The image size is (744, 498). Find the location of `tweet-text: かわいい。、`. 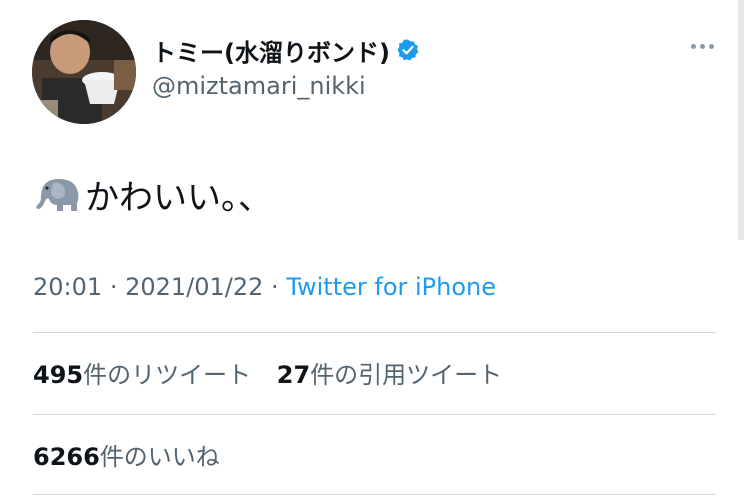

tweet-text: かわいい。、 is located at coordinates (152, 194).